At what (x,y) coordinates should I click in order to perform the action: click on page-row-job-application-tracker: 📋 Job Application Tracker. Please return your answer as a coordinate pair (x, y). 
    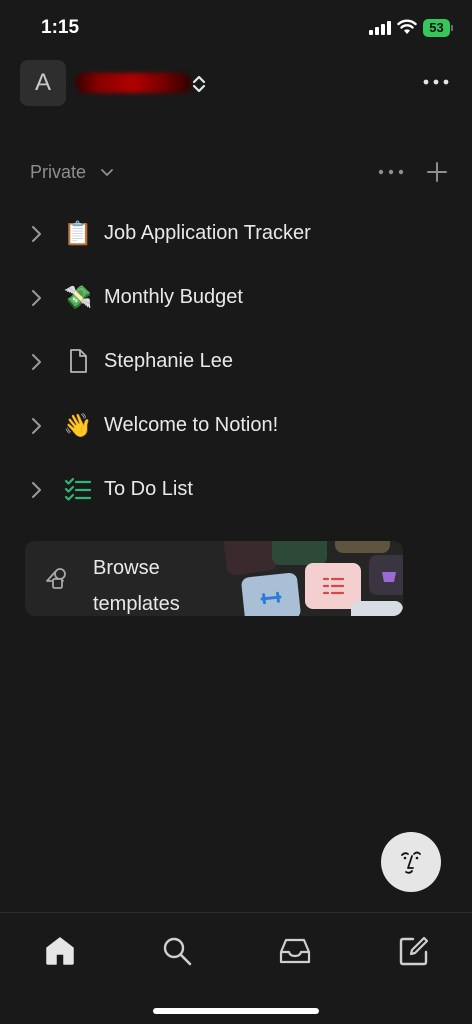
    Looking at the image, I should click on (236, 234).